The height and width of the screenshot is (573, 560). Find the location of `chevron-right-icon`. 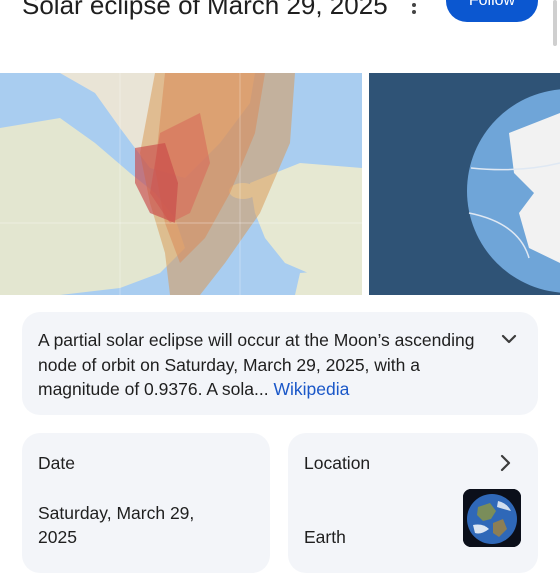

chevron-right-icon is located at coordinates (505, 465).